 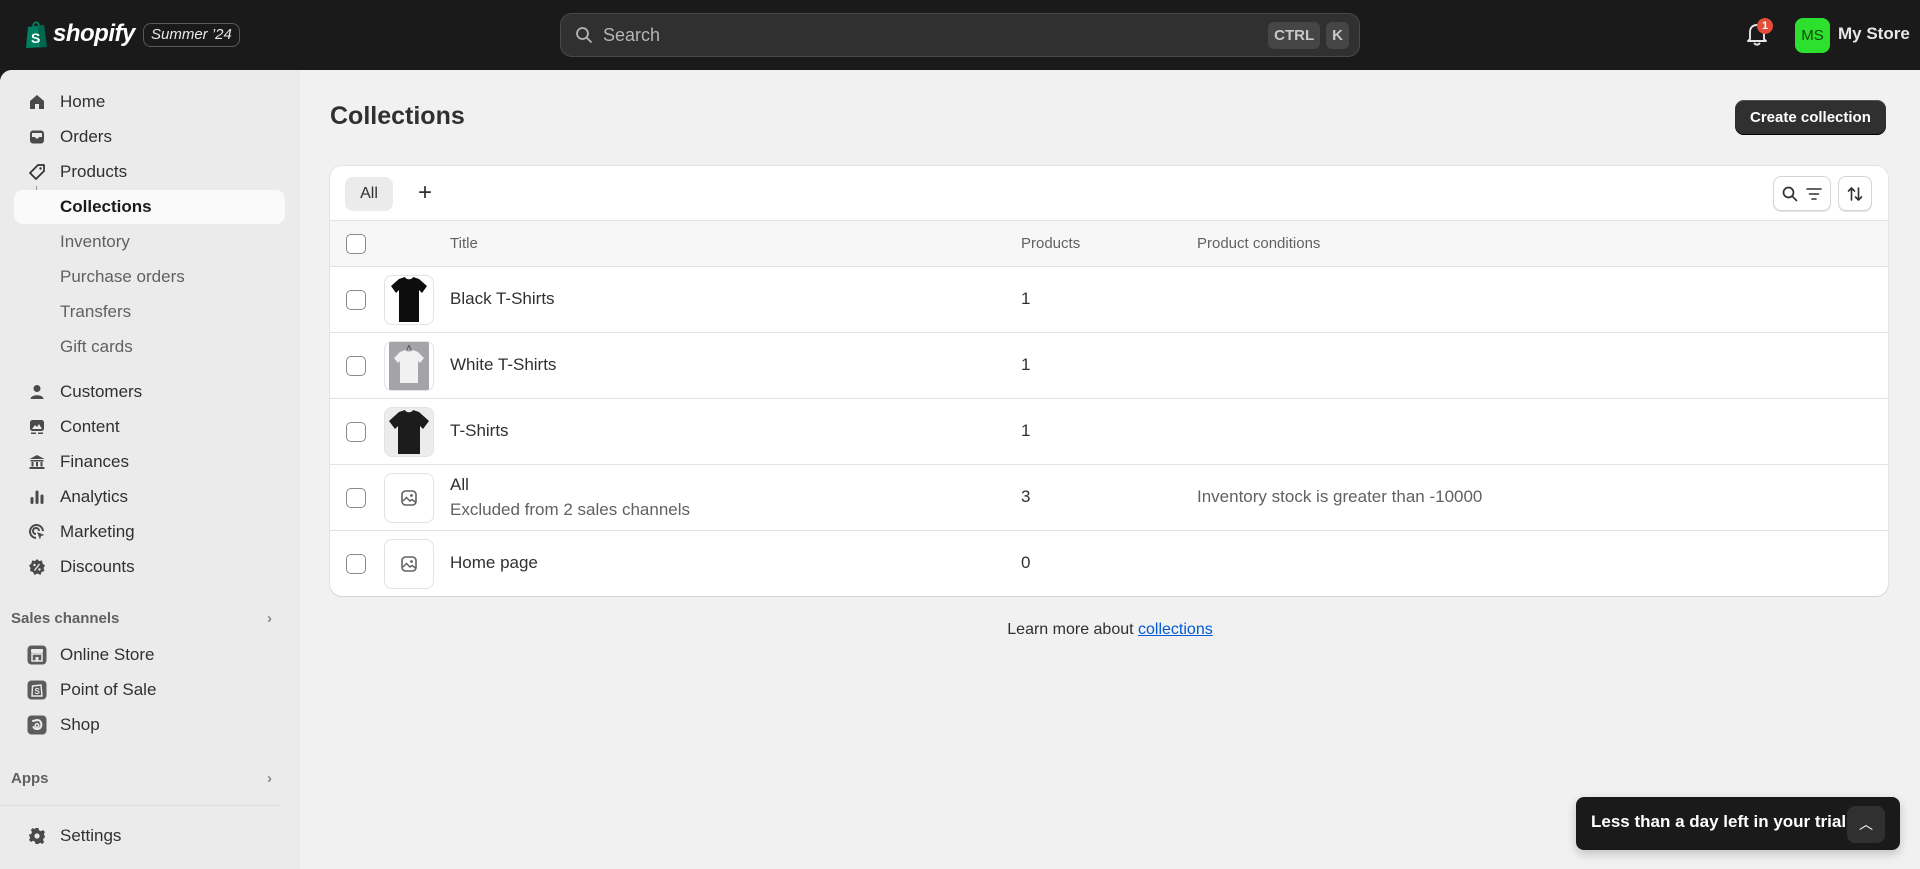 What do you see at coordinates (37, 655) in the screenshot?
I see `store-icon` at bounding box center [37, 655].